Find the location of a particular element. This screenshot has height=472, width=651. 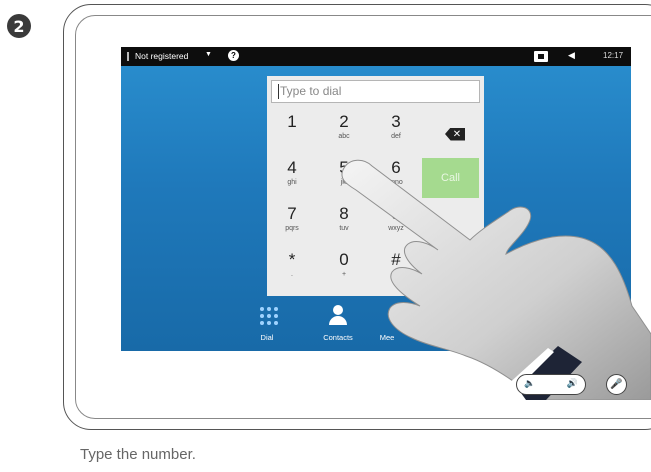

volume-up-icon: 🔊 is located at coordinates (572, 384).